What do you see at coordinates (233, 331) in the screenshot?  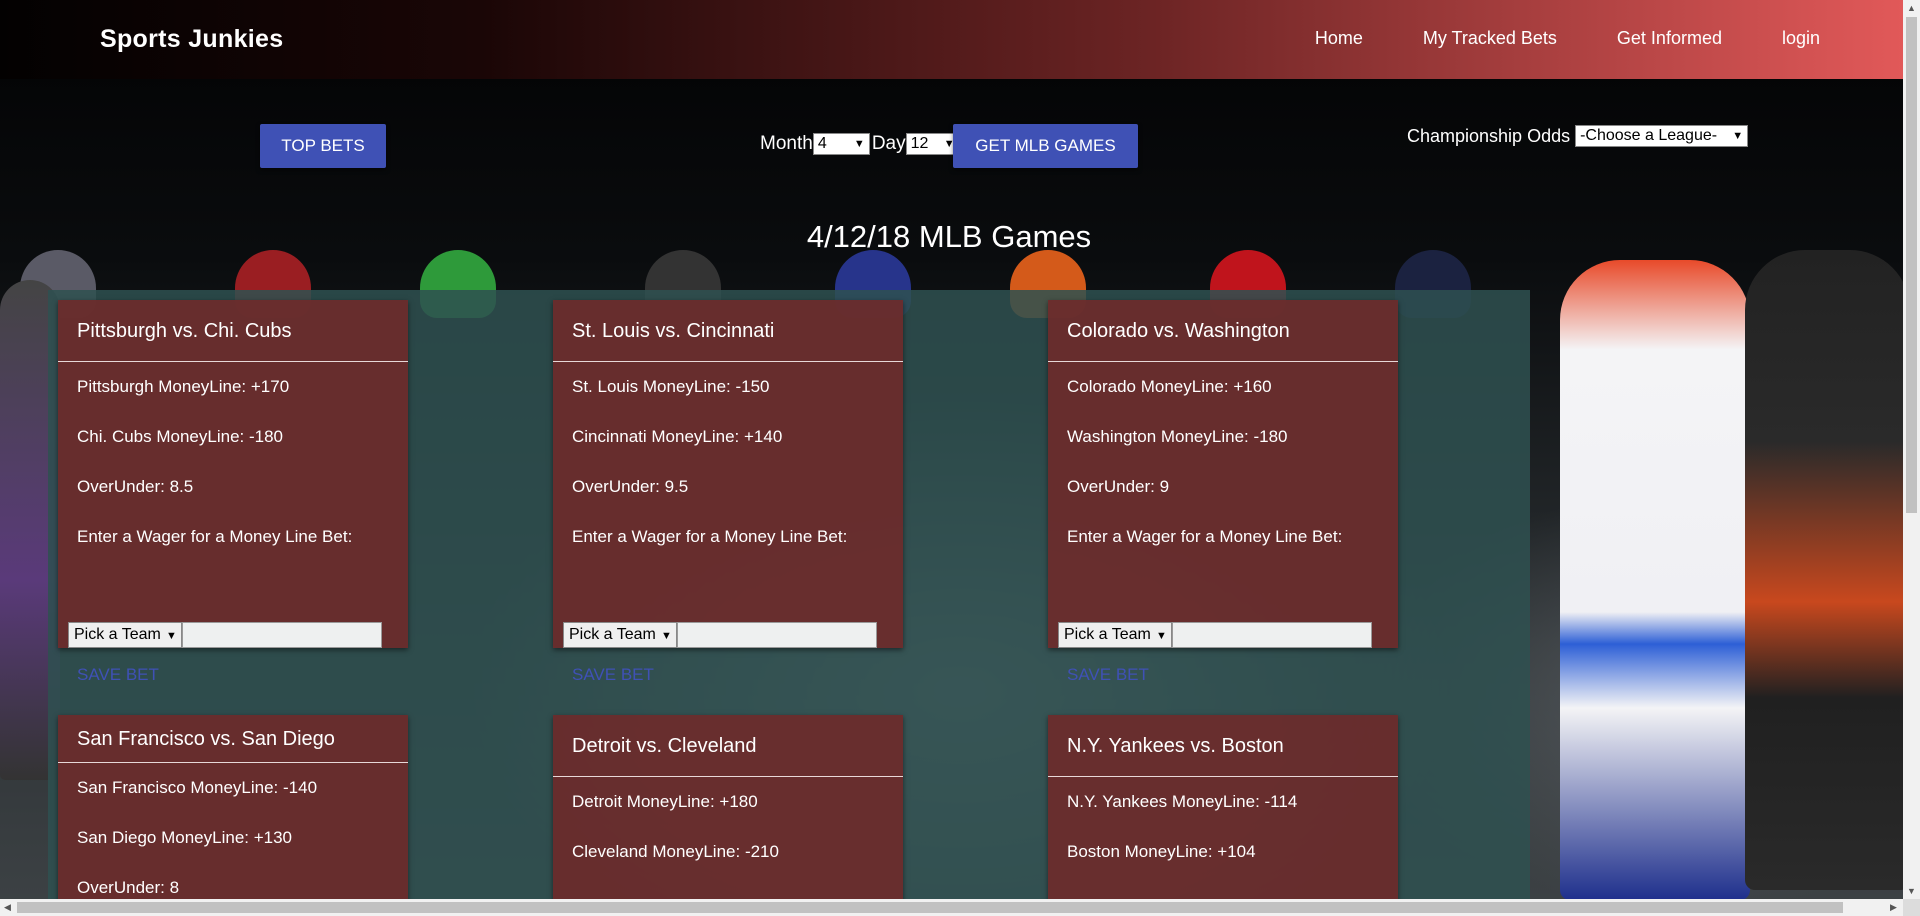 I see `game-title: Pittsburgh vs. Chi. Cubs` at bounding box center [233, 331].